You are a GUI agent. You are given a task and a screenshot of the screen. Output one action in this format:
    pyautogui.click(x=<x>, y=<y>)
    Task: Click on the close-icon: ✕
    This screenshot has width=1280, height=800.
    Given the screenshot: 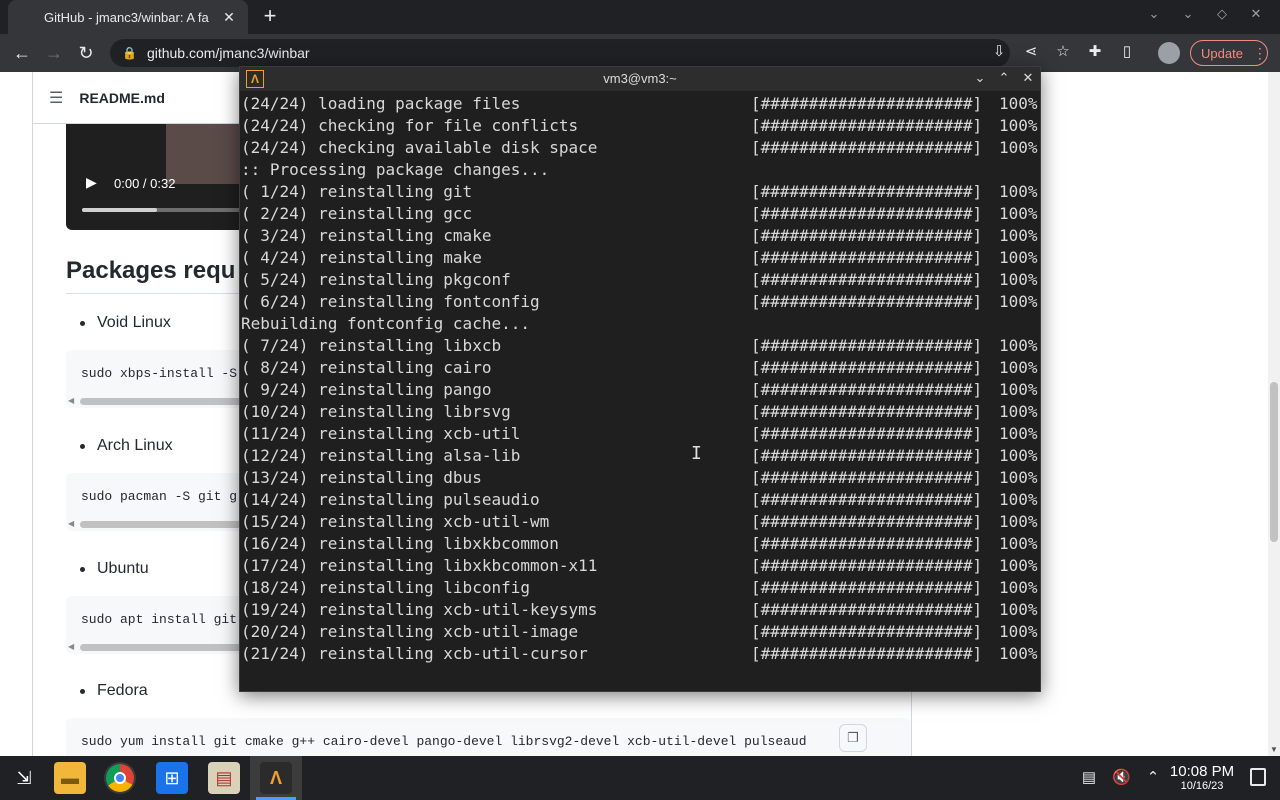 What is the action you would take?
    pyautogui.click(x=1028, y=78)
    